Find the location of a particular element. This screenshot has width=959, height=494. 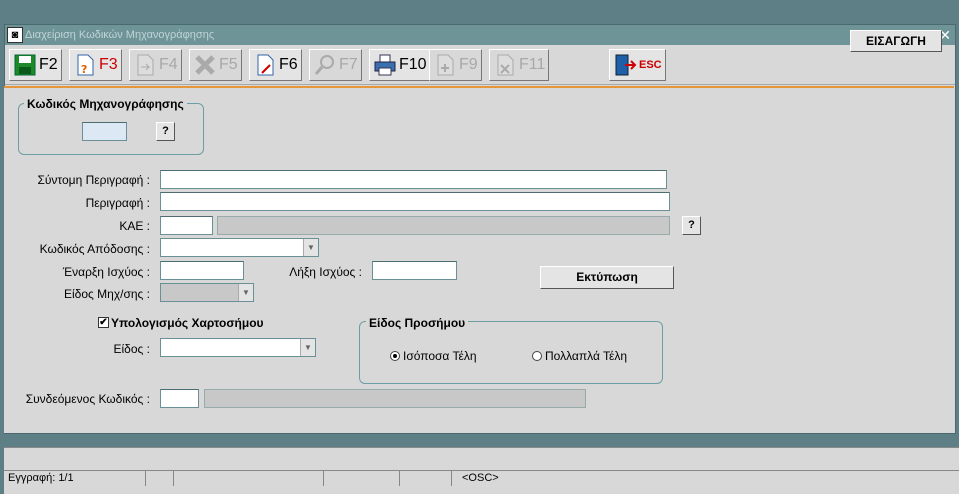

edit-button: F6 is located at coordinates (275, 65).